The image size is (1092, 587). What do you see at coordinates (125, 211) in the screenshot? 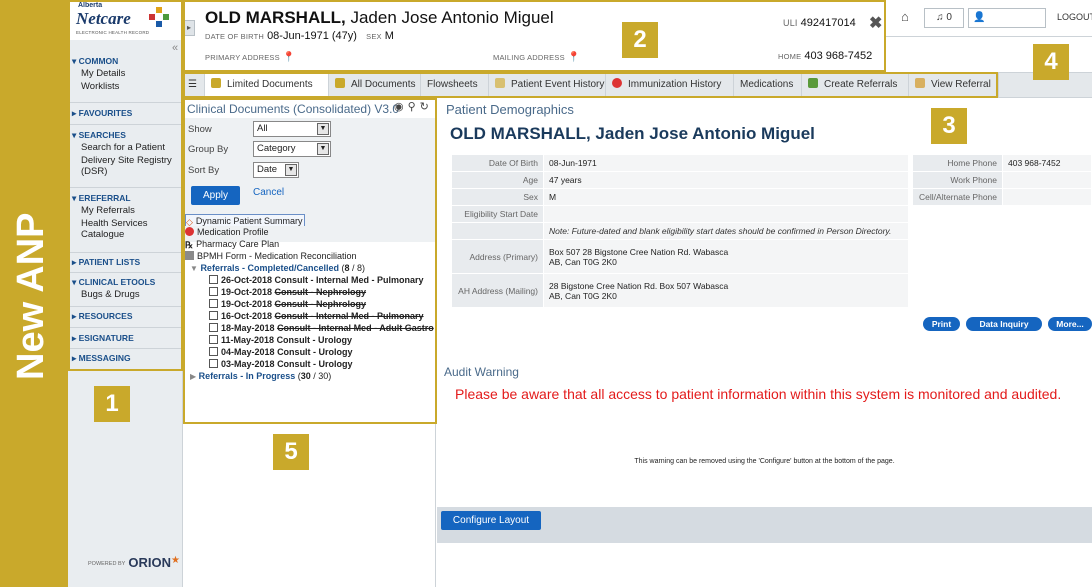
I see `nav-item-my-referrals: My Referrals` at bounding box center [125, 211].